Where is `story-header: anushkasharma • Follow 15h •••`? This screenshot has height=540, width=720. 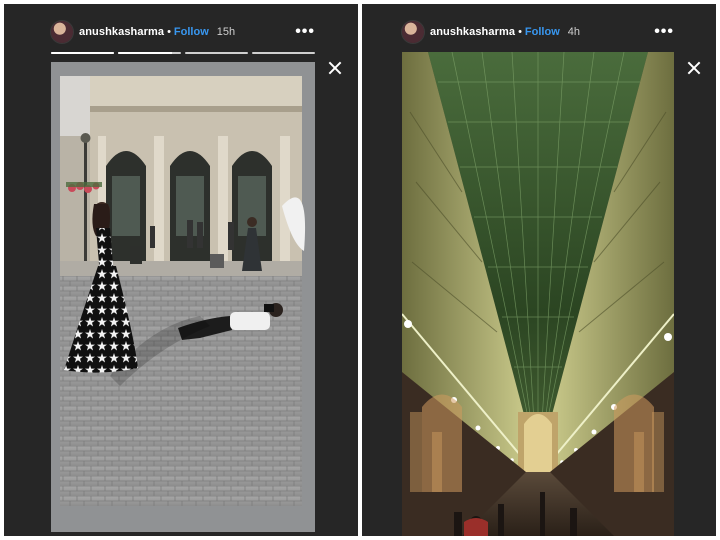 story-header: anushkasharma • Follow 15h ••• is located at coordinates (183, 32).